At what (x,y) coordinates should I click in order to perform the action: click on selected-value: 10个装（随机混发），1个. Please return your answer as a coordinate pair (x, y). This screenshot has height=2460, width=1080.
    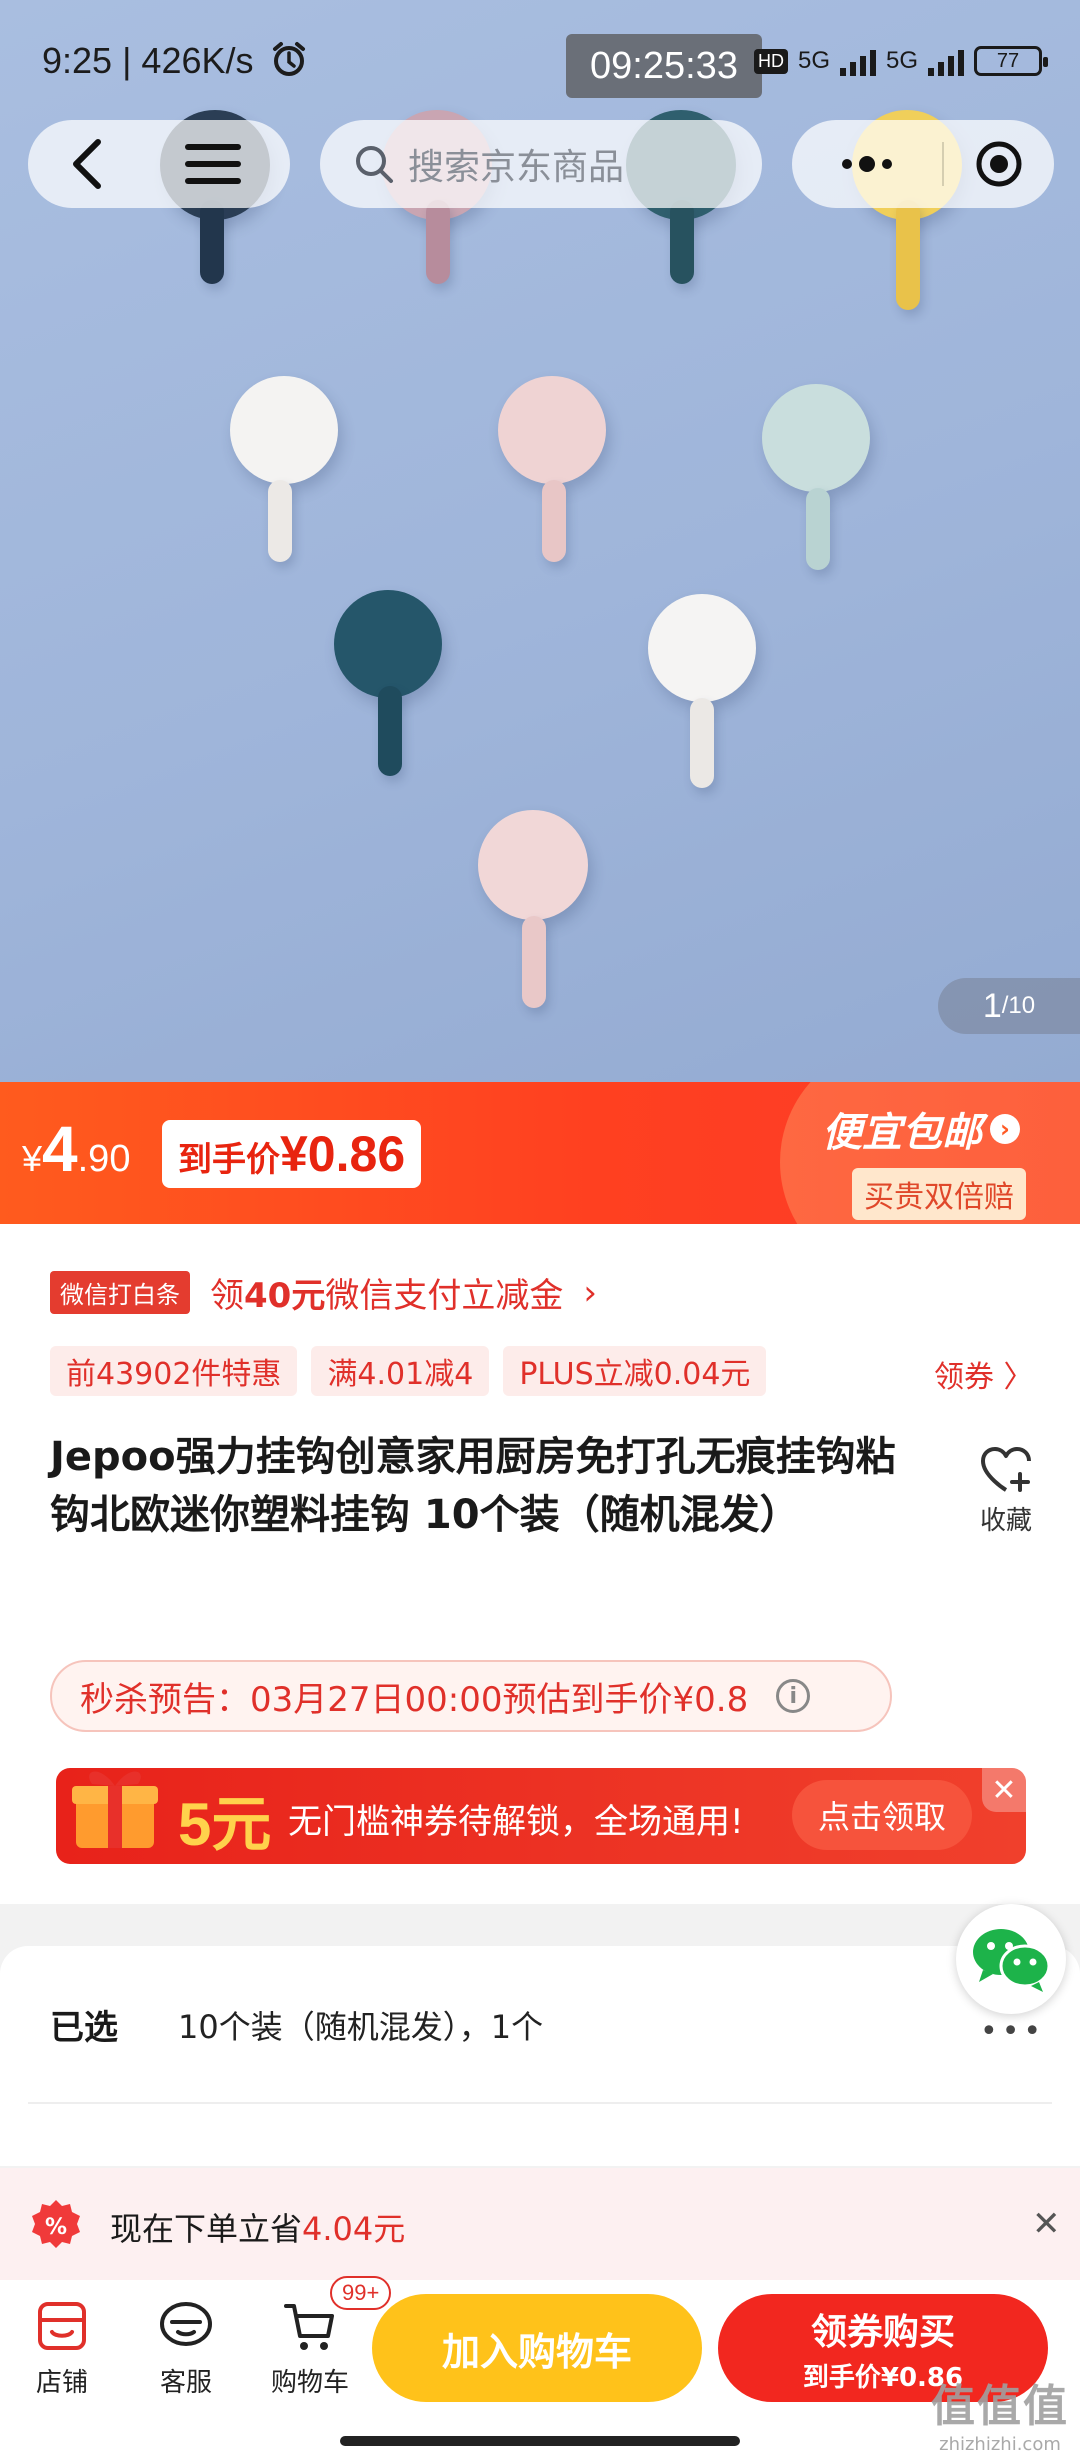
    Looking at the image, I should click on (361, 2026).